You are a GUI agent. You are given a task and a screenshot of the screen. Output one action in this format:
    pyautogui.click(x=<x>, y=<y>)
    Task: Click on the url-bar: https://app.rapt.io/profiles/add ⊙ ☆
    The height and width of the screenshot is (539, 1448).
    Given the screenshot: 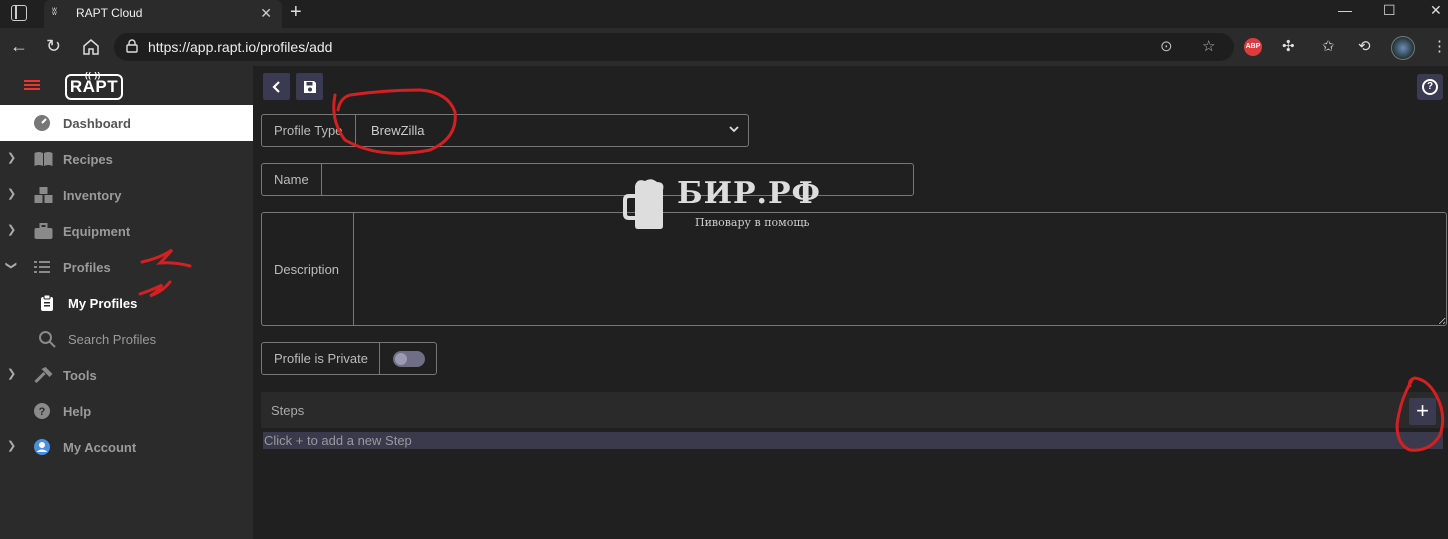 What is the action you would take?
    pyautogui.click(x=674, y=47)
    